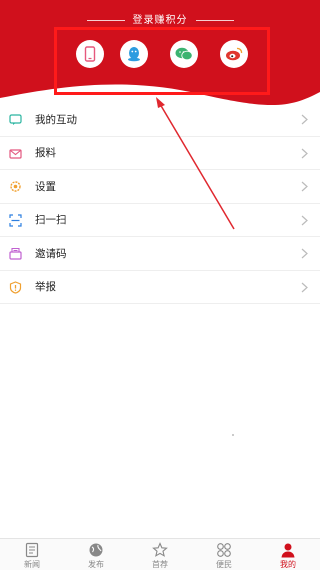  I want to click on tab-mine: 我的, so click(288, 554).